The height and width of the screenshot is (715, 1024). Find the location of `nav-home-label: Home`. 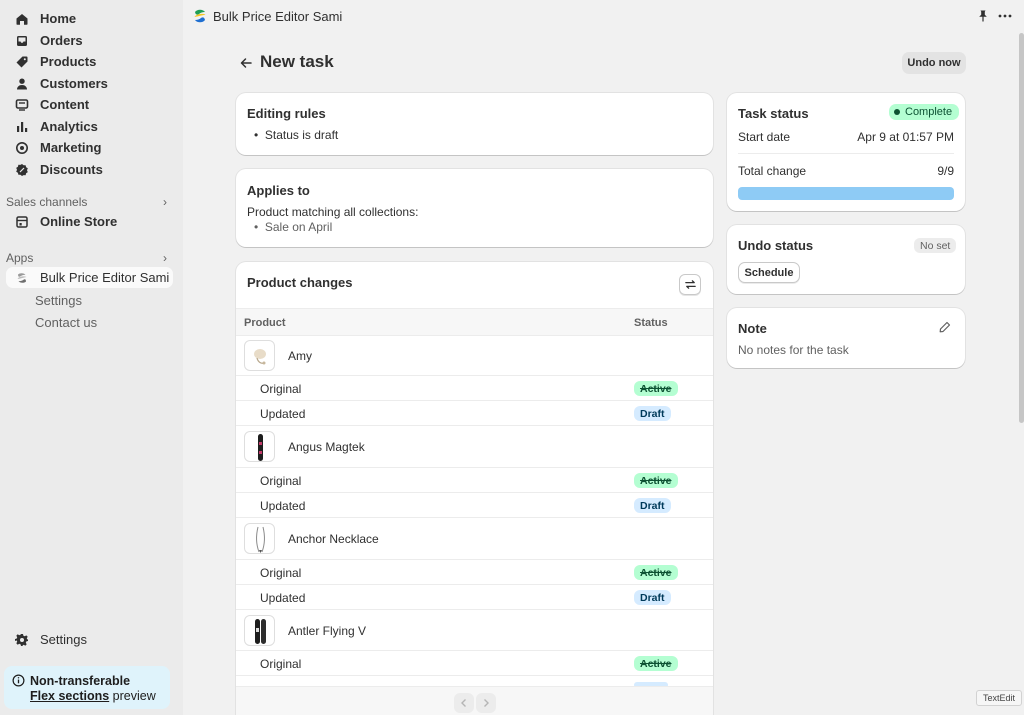

nav-home-label: Home is located at coordinates (58, 18).